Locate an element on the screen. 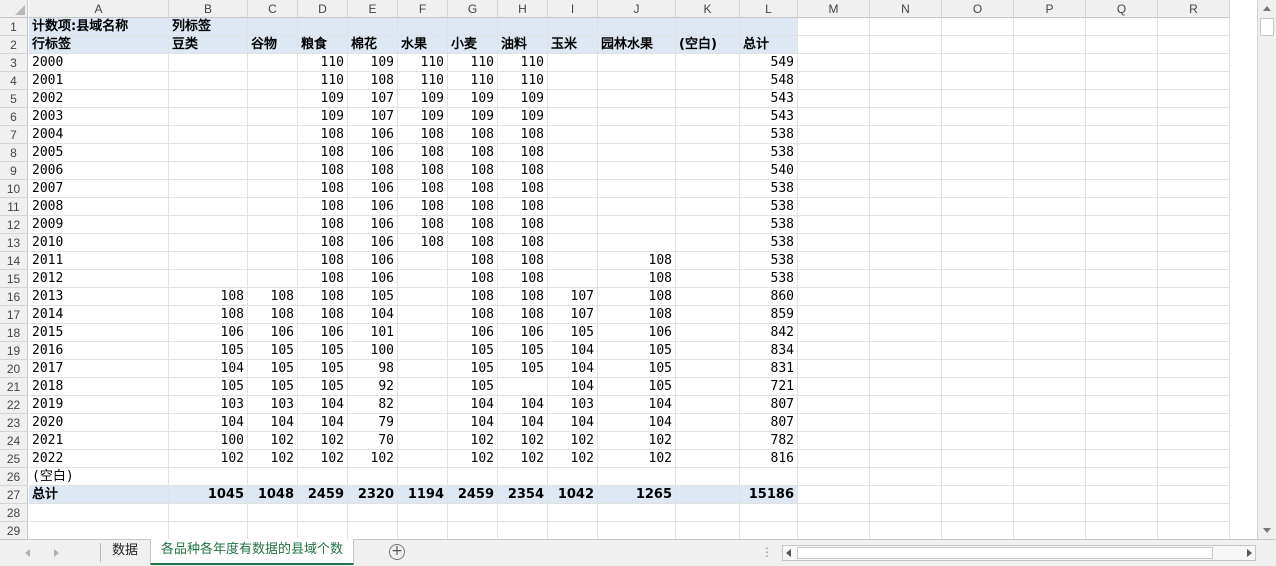  horizontal-scroll-thumb is located at coordinates (1005, 553).